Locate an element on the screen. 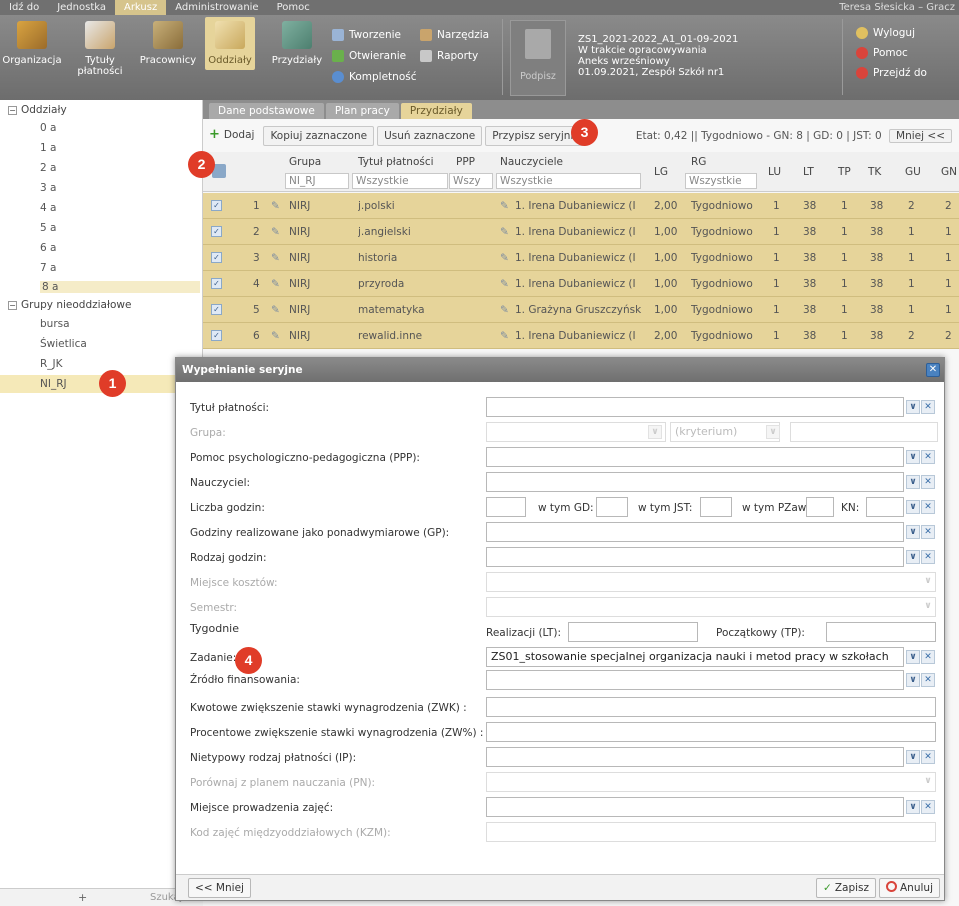  tworzenie-button: Tworzenie is located at coordinates (366, 35).